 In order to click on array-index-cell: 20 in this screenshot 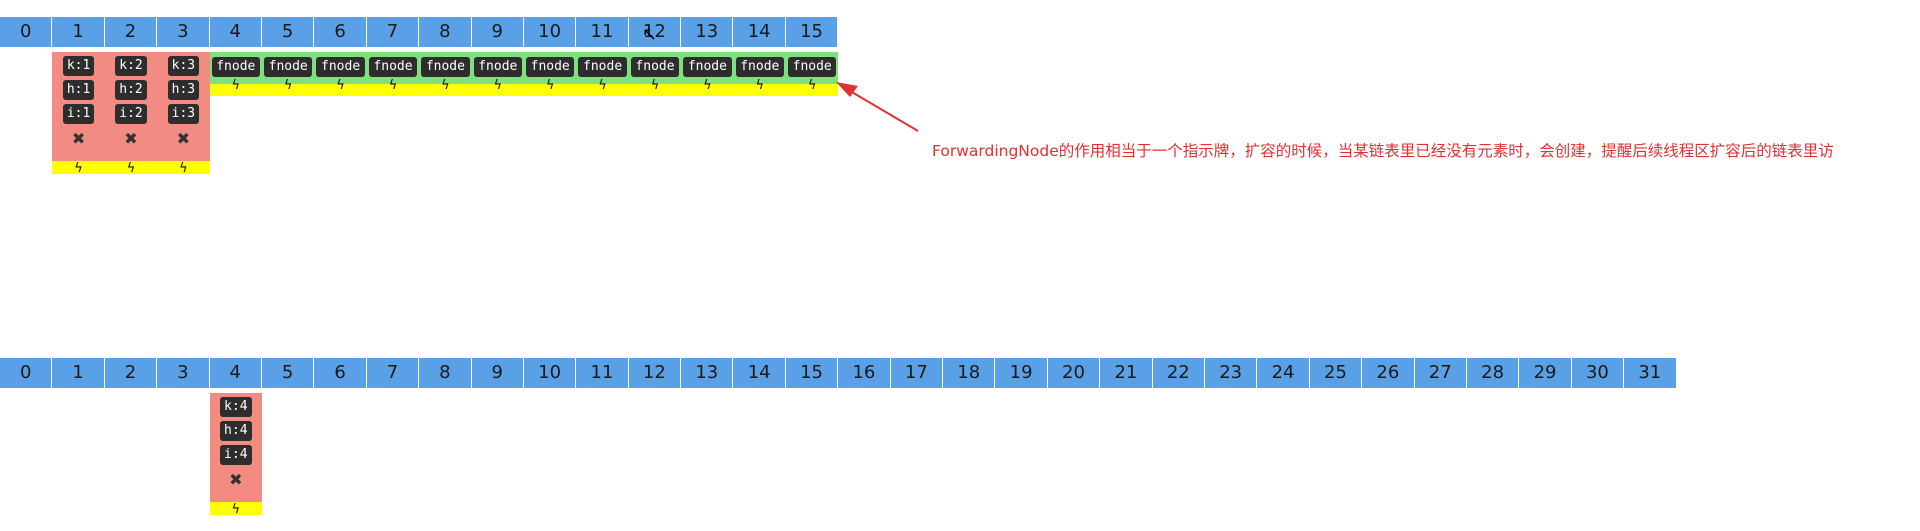, I will do `click(1074, 373)`.